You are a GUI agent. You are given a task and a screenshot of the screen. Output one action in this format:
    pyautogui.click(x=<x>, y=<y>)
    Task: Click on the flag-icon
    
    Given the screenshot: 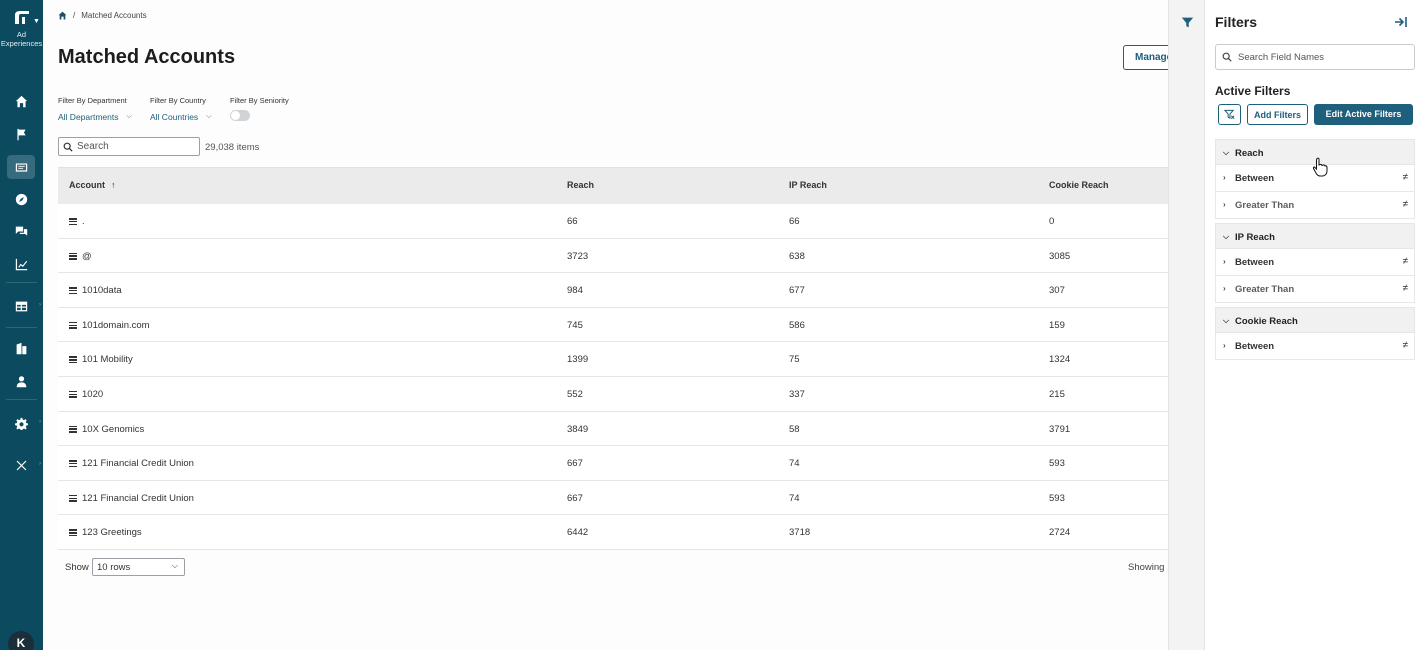 What is the action you would take?
    pyautogui.click(x=21, y=134)
    